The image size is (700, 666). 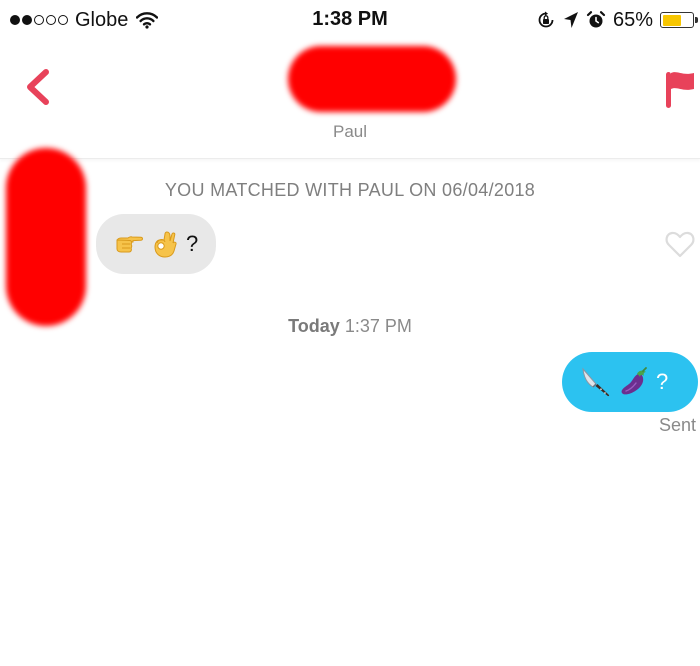 I want to click on location-arrow-icon, so click(x=570, y=20).